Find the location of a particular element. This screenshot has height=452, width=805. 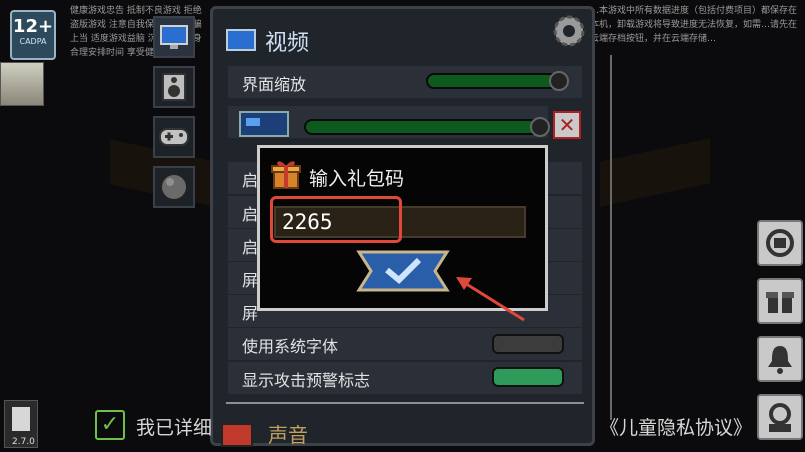

version-label: 2.7.0 is located at coordinates (23, 442).